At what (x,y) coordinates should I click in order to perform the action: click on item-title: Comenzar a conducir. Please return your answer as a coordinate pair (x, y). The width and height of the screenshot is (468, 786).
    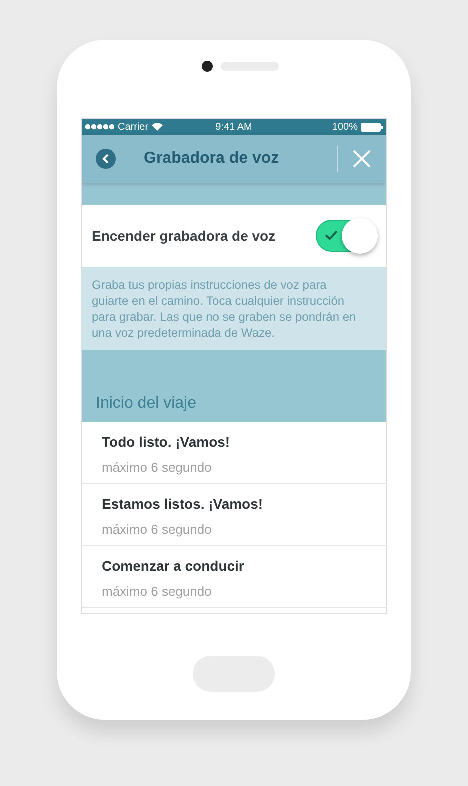
    Looking at the image, I should click on (174, 566).